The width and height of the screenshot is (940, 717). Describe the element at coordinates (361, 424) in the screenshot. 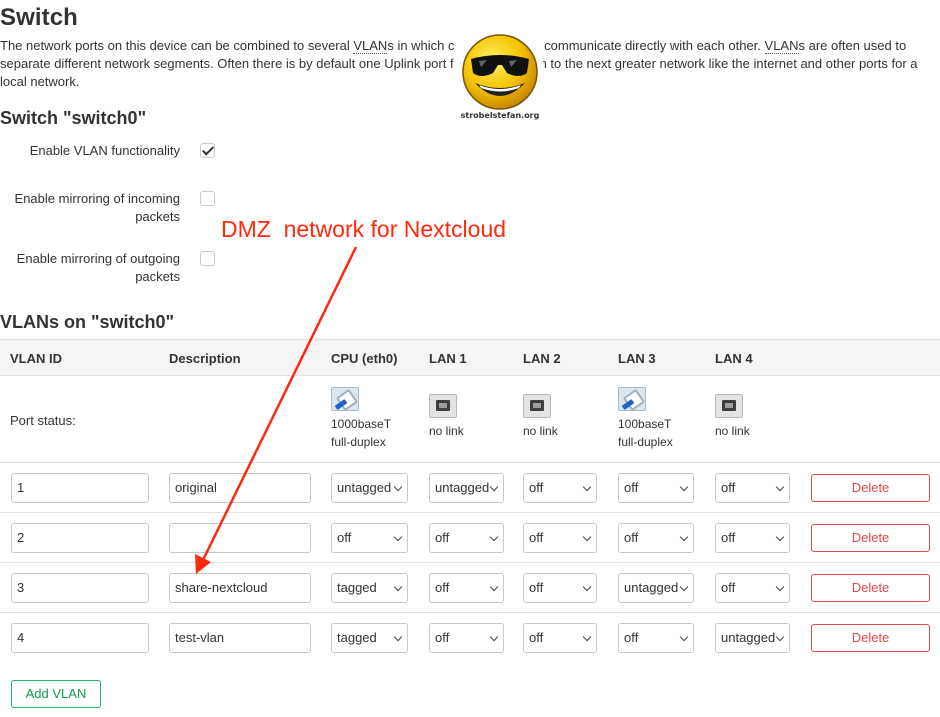

I see `port-speed-text: 1000baseT` at that location.